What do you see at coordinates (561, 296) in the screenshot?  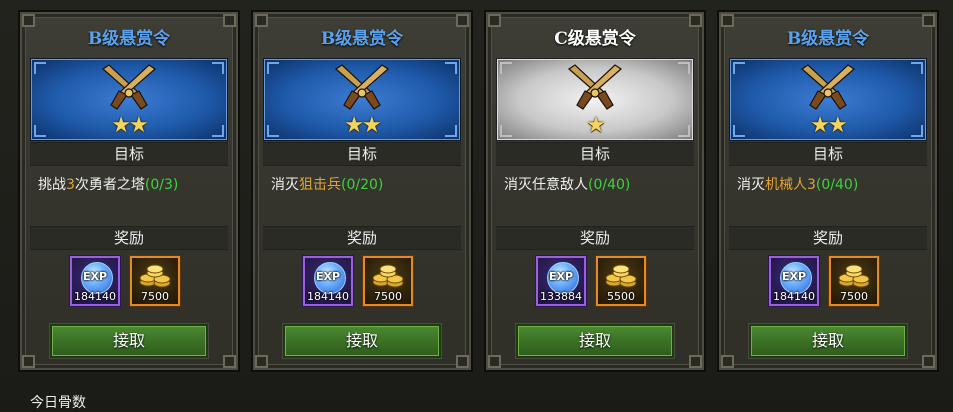 I see `exp-value: 133884` at bounding box center [561, 296].